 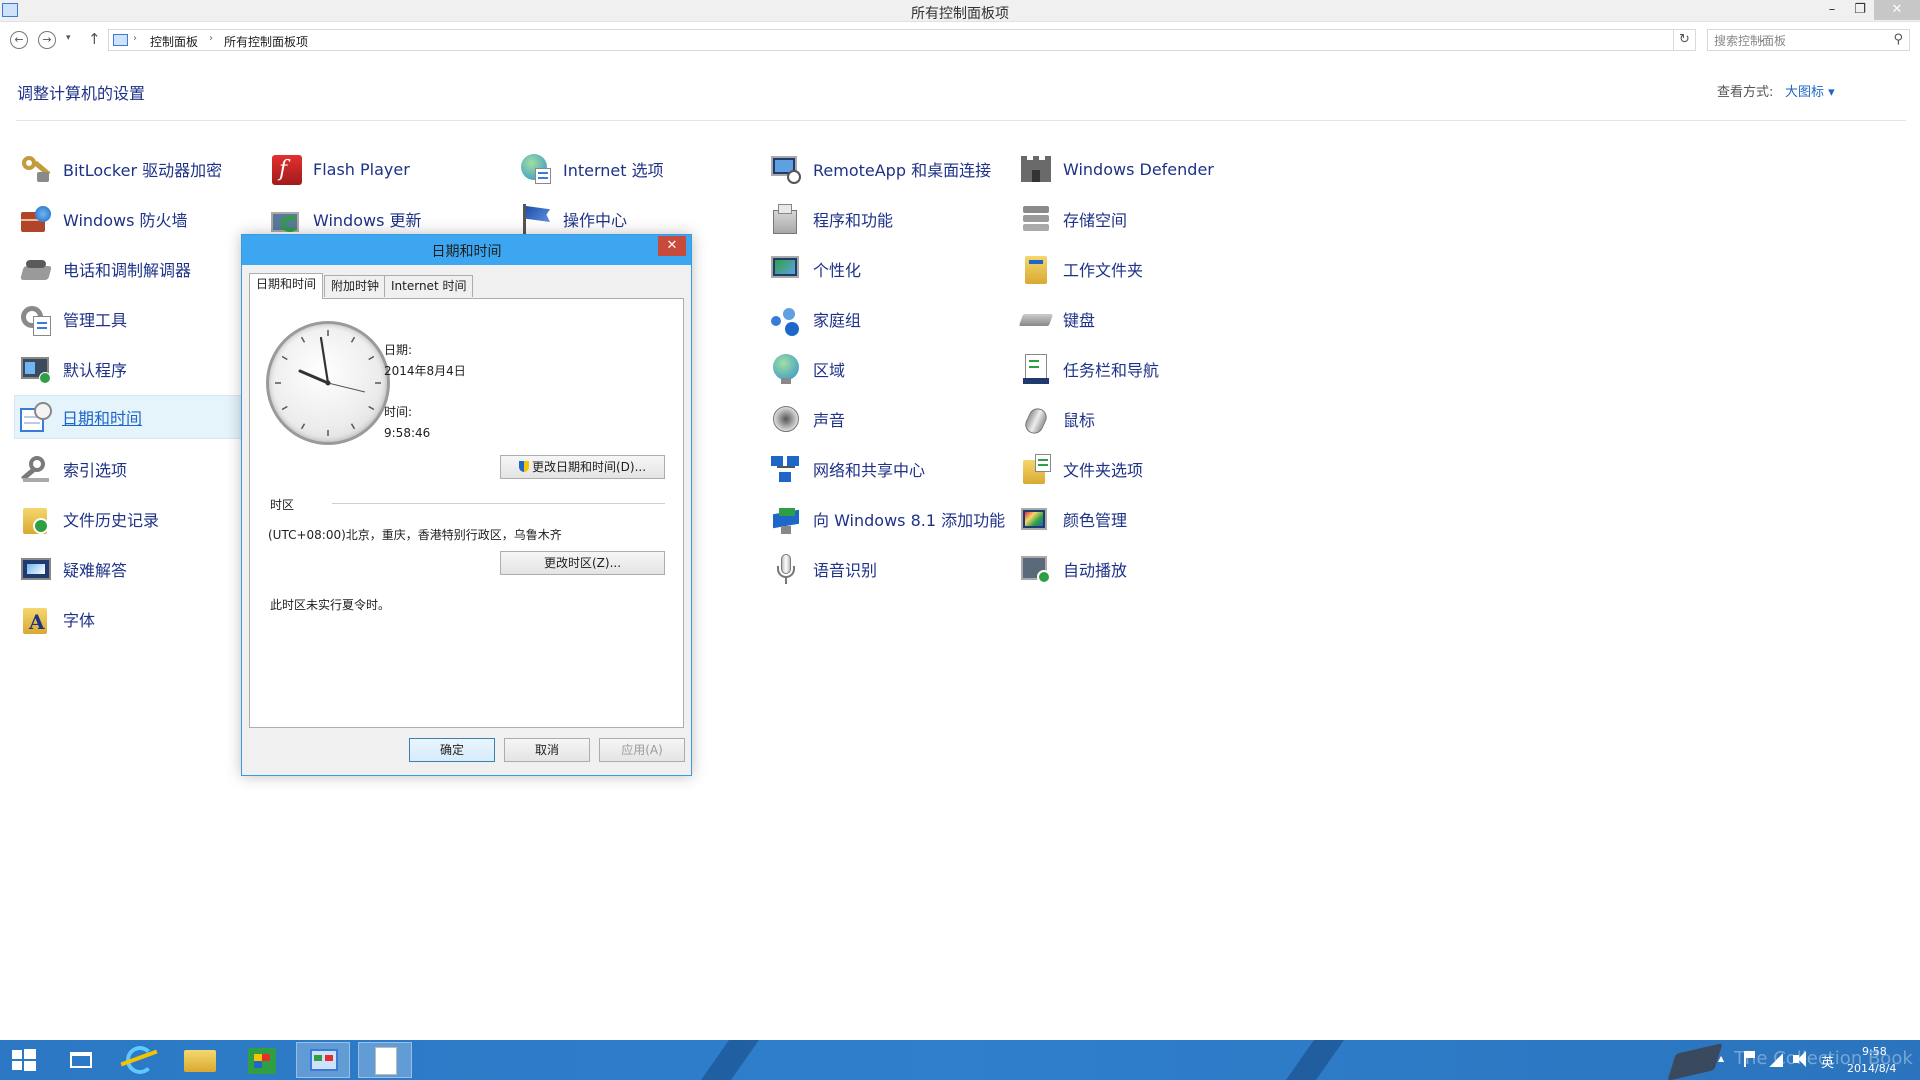 I want to click on taskbar-internet-explorer, so click(x=139, y=1060).